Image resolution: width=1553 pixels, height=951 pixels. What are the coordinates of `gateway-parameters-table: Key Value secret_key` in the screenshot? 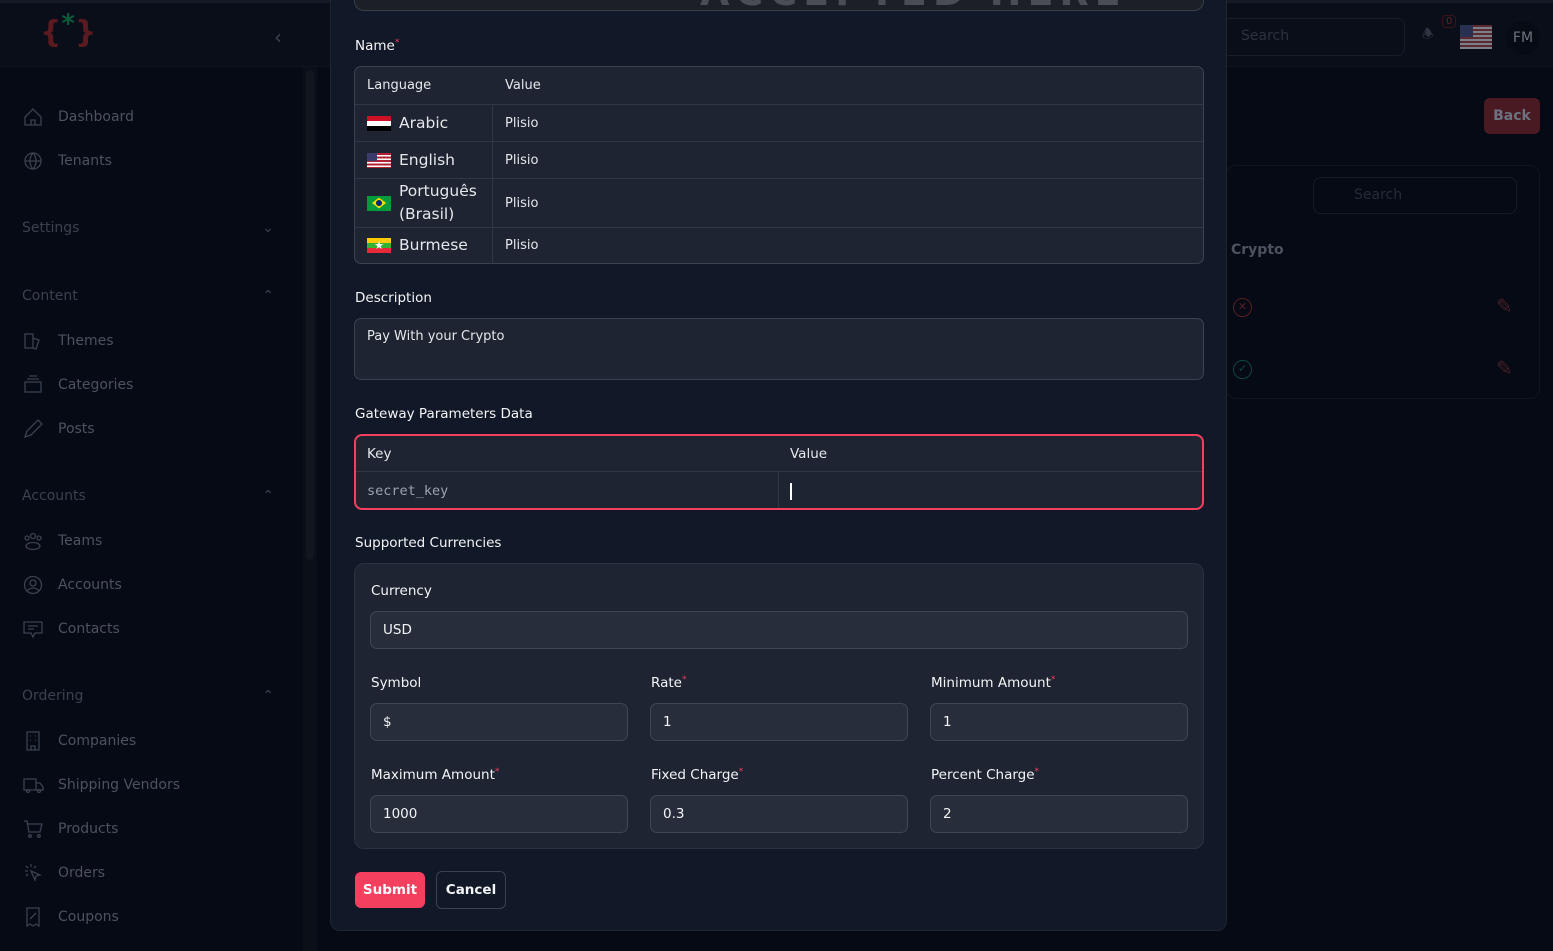 It's located at (779, 472).